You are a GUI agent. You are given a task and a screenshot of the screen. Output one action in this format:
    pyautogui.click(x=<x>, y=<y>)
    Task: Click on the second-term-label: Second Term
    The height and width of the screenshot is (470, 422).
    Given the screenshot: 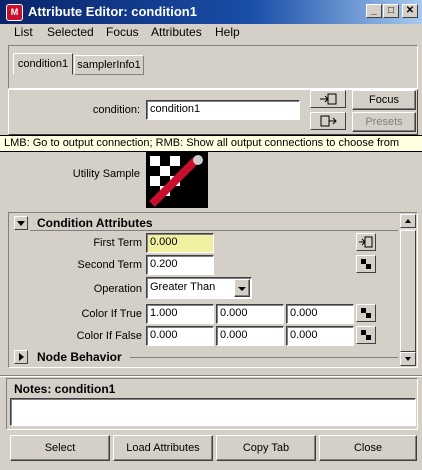 What is the action you would take?
    pyautogui.click(x=109, y=265)
    